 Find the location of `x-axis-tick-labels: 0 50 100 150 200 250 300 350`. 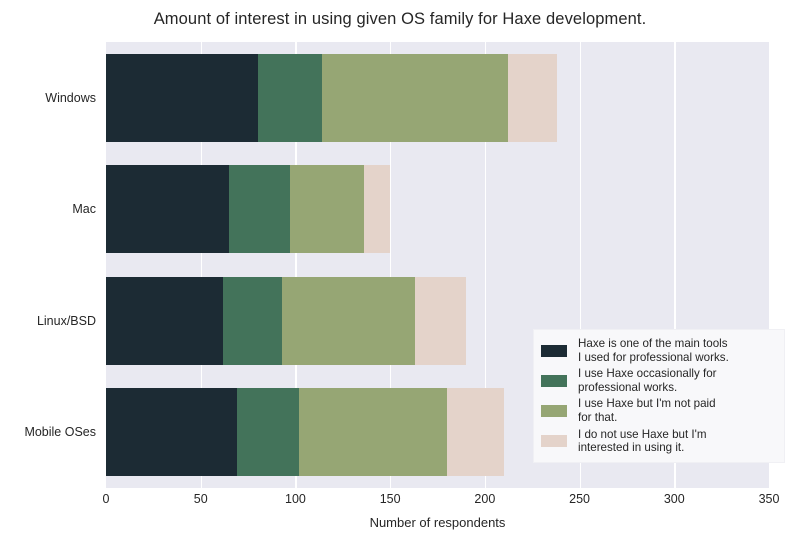

x-axis-tick-labels: 0 50 100 150 200 250 300 350 is located at coordinates (400, 502).